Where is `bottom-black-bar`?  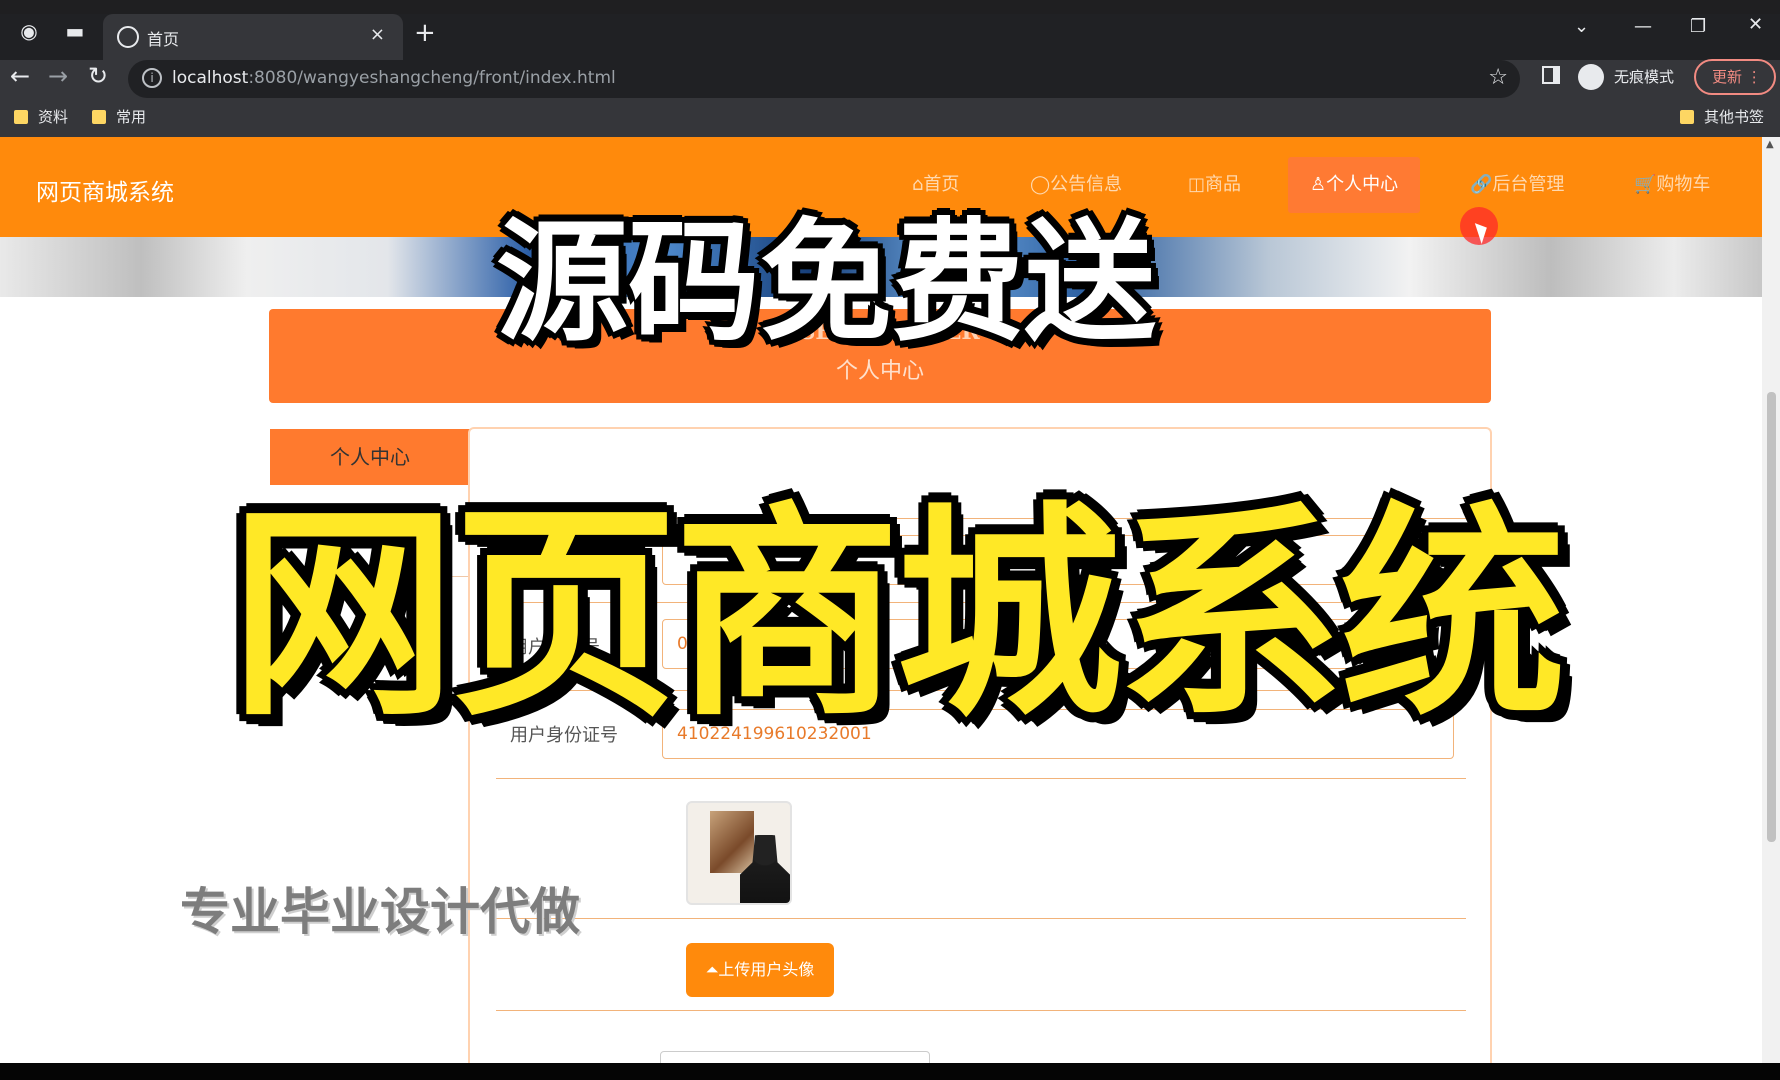 bottom-black-bar is located at coordinates (890, 1071).